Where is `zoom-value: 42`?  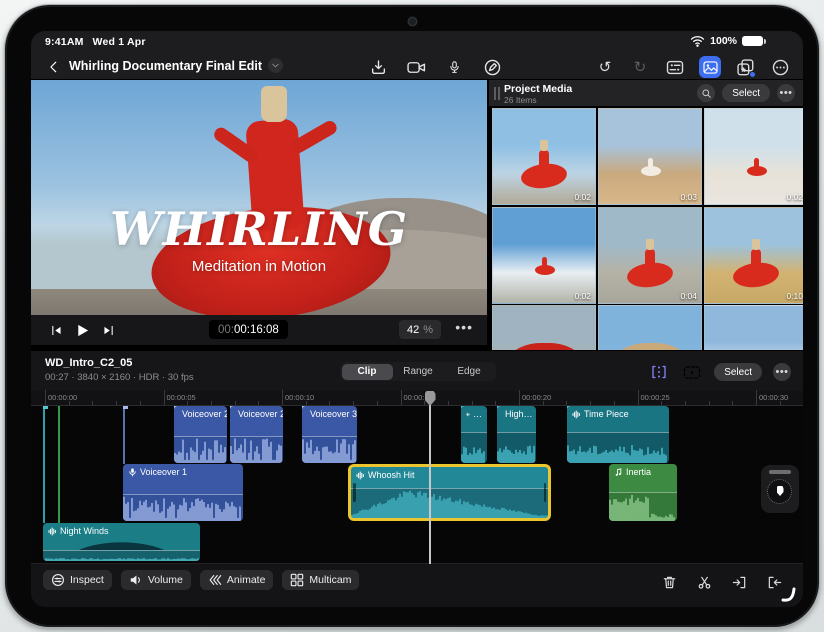 zoom-value: 42 is located at coordinates (413, 329).